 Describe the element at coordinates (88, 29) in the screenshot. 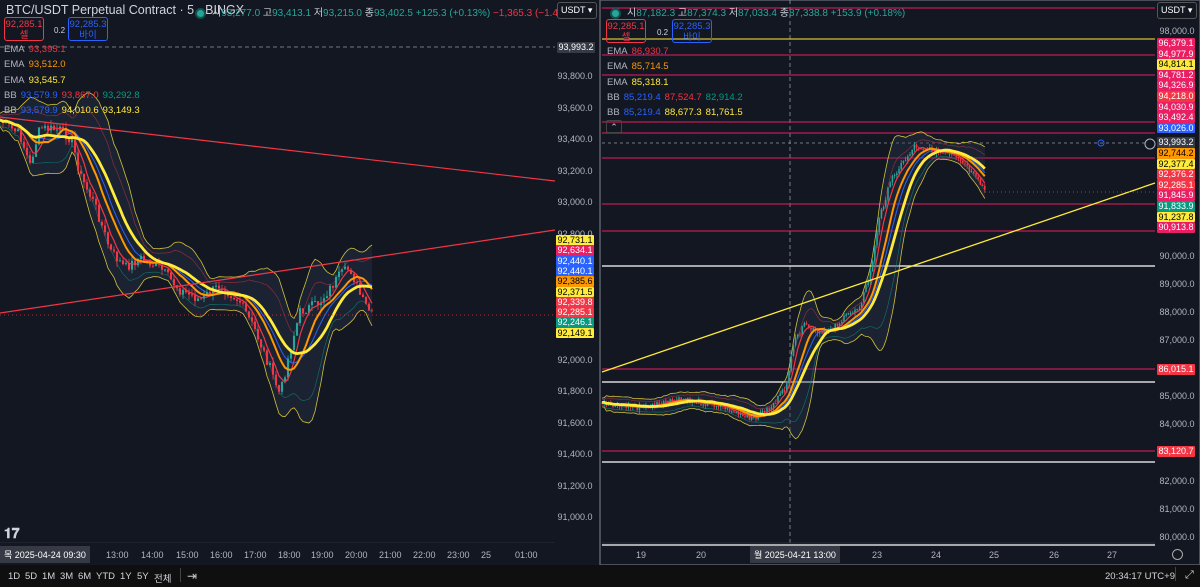

I see `buy-button: 92,285.3 바이` at that location.